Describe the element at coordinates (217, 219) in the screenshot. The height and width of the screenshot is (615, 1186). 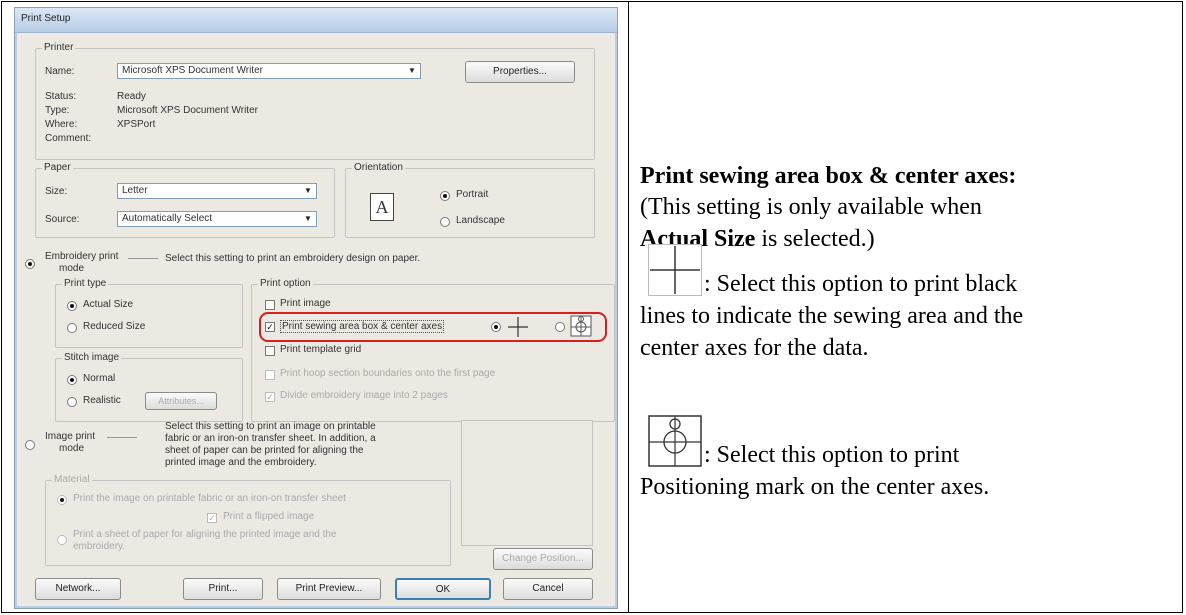
I see `paper-source-select: Automatically Select ▼` at that location.